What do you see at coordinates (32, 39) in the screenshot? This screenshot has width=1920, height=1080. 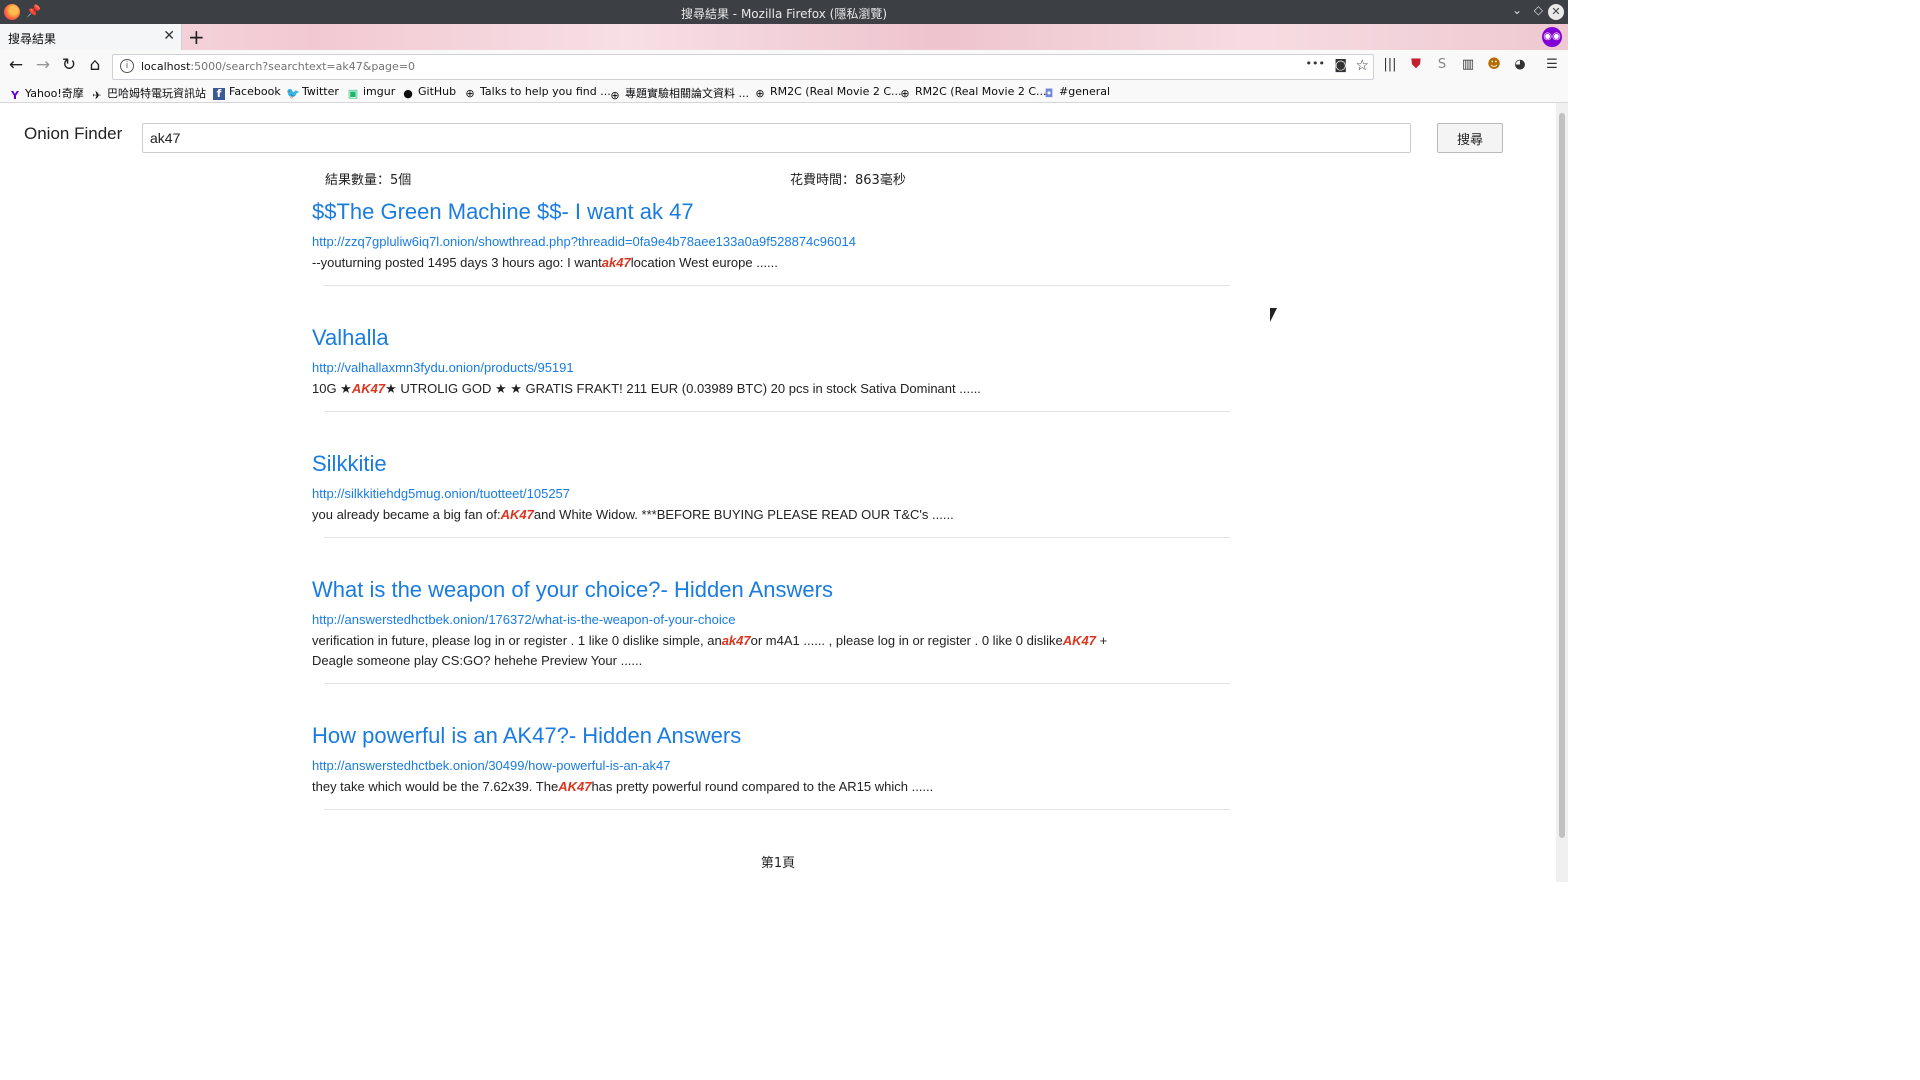 I see `tab-title: 搜尋結果` at bounding box center [32, 39].